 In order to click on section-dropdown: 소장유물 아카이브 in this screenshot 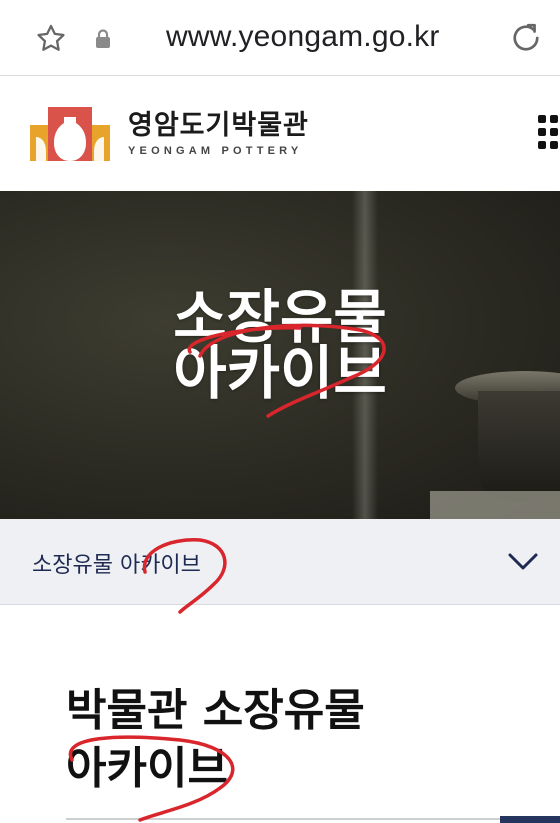, I will do `click(280, 562)`.